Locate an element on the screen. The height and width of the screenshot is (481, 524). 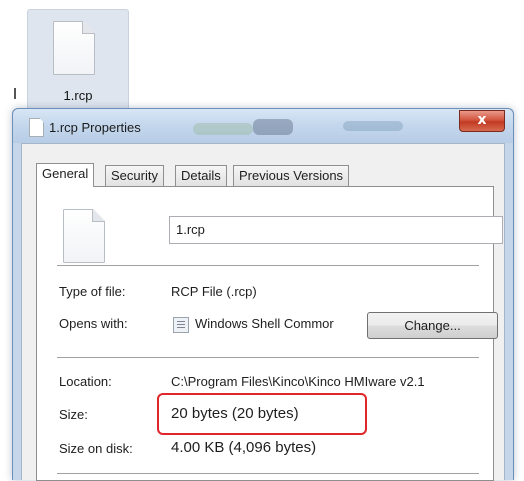
close-button: x is located at coordinates (482, 121).